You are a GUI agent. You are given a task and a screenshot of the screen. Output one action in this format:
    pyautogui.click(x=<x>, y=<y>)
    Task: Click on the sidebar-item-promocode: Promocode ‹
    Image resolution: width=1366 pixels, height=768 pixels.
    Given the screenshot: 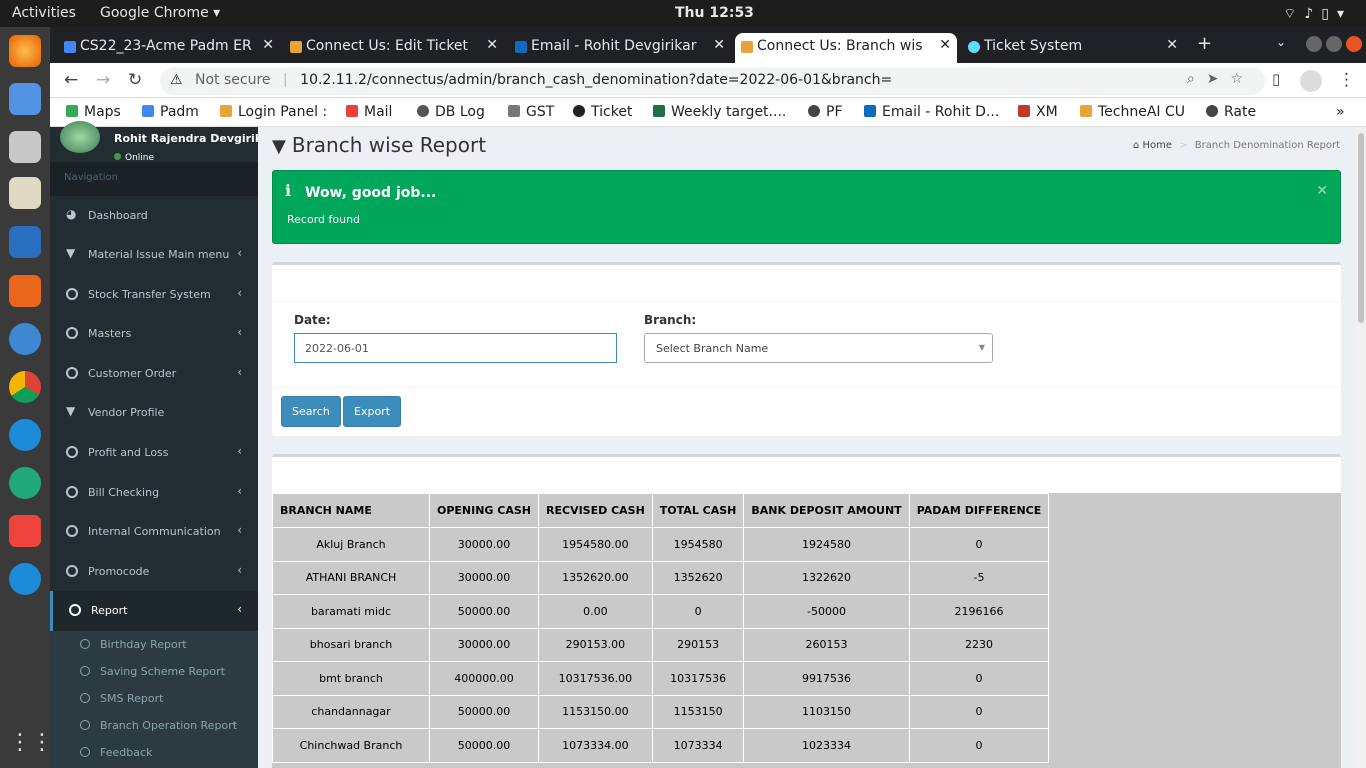 What is the action you would take?
    pyautogui.click(x=154, y=572)
    